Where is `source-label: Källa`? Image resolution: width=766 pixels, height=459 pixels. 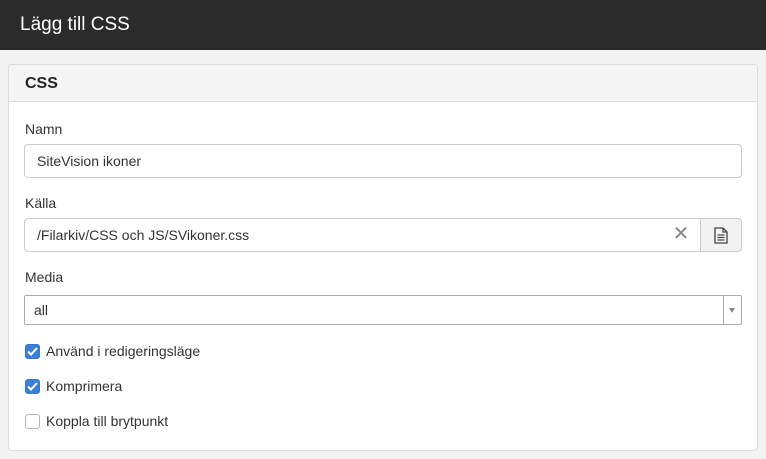 source-label: Källa is located at coordinates (41, 203).